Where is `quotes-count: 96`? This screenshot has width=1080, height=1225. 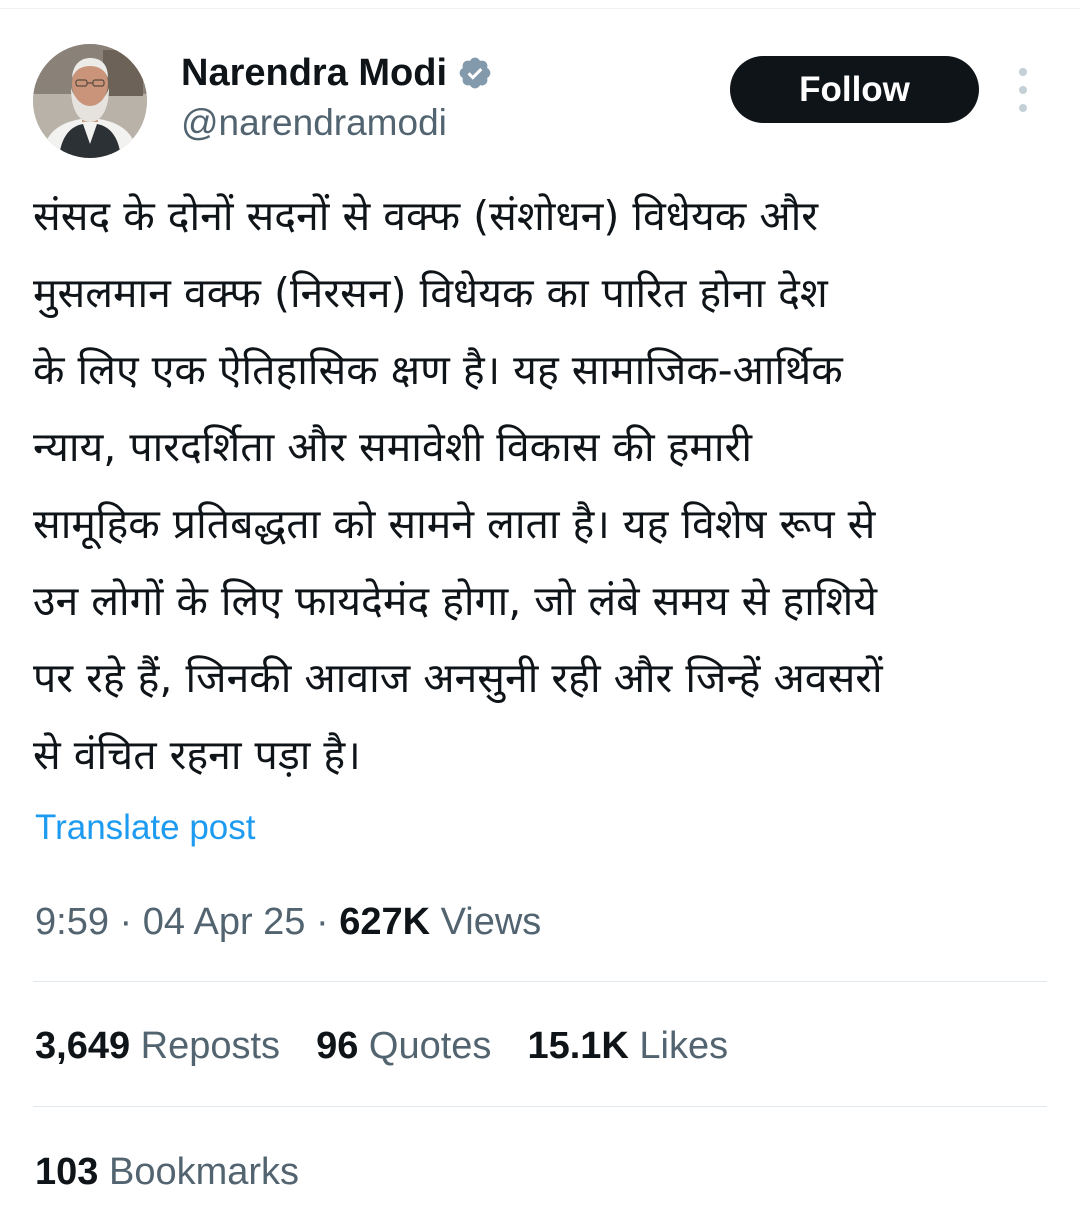
quotes-count: 96 is located at coordinates (337, 1046).